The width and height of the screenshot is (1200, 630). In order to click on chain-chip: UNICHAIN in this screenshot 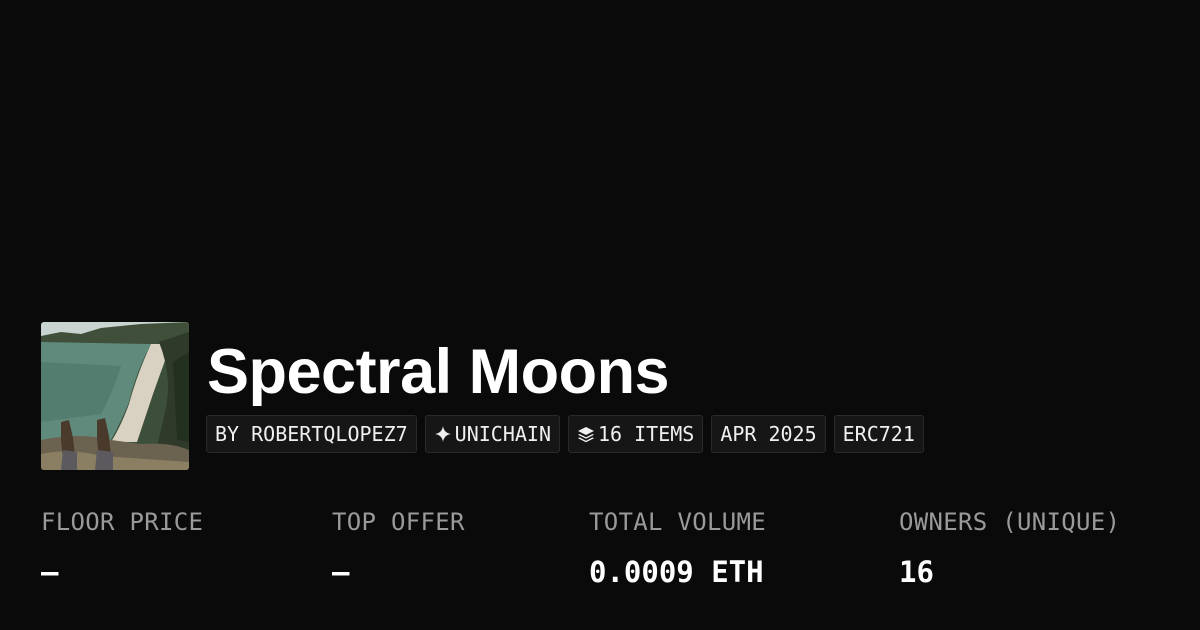, I will do `click(492, 434)`.